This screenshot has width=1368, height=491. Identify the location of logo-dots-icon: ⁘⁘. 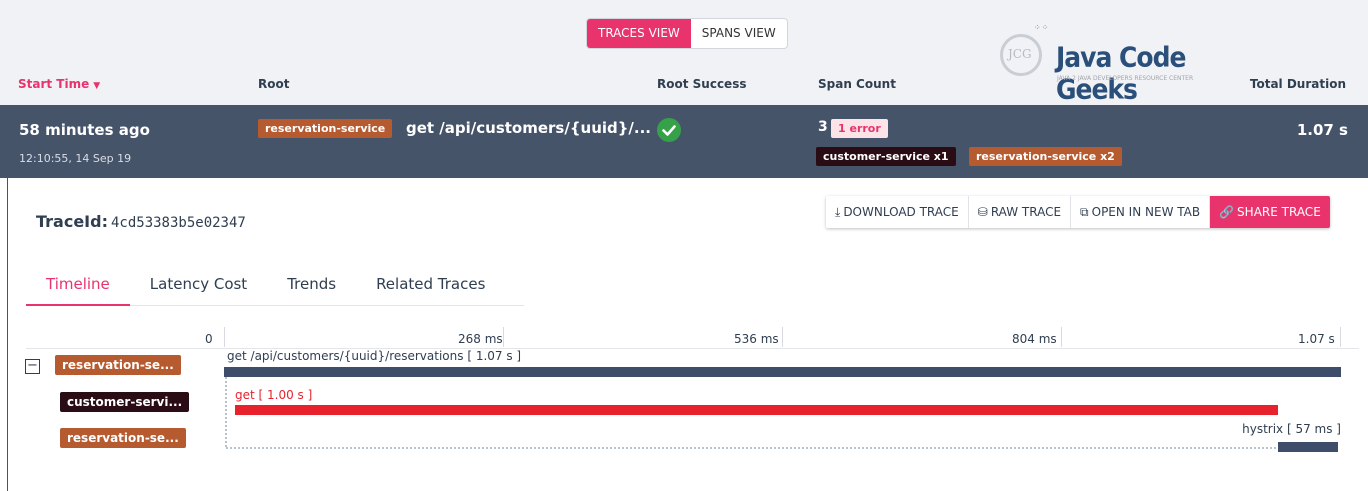
(1042, 27).